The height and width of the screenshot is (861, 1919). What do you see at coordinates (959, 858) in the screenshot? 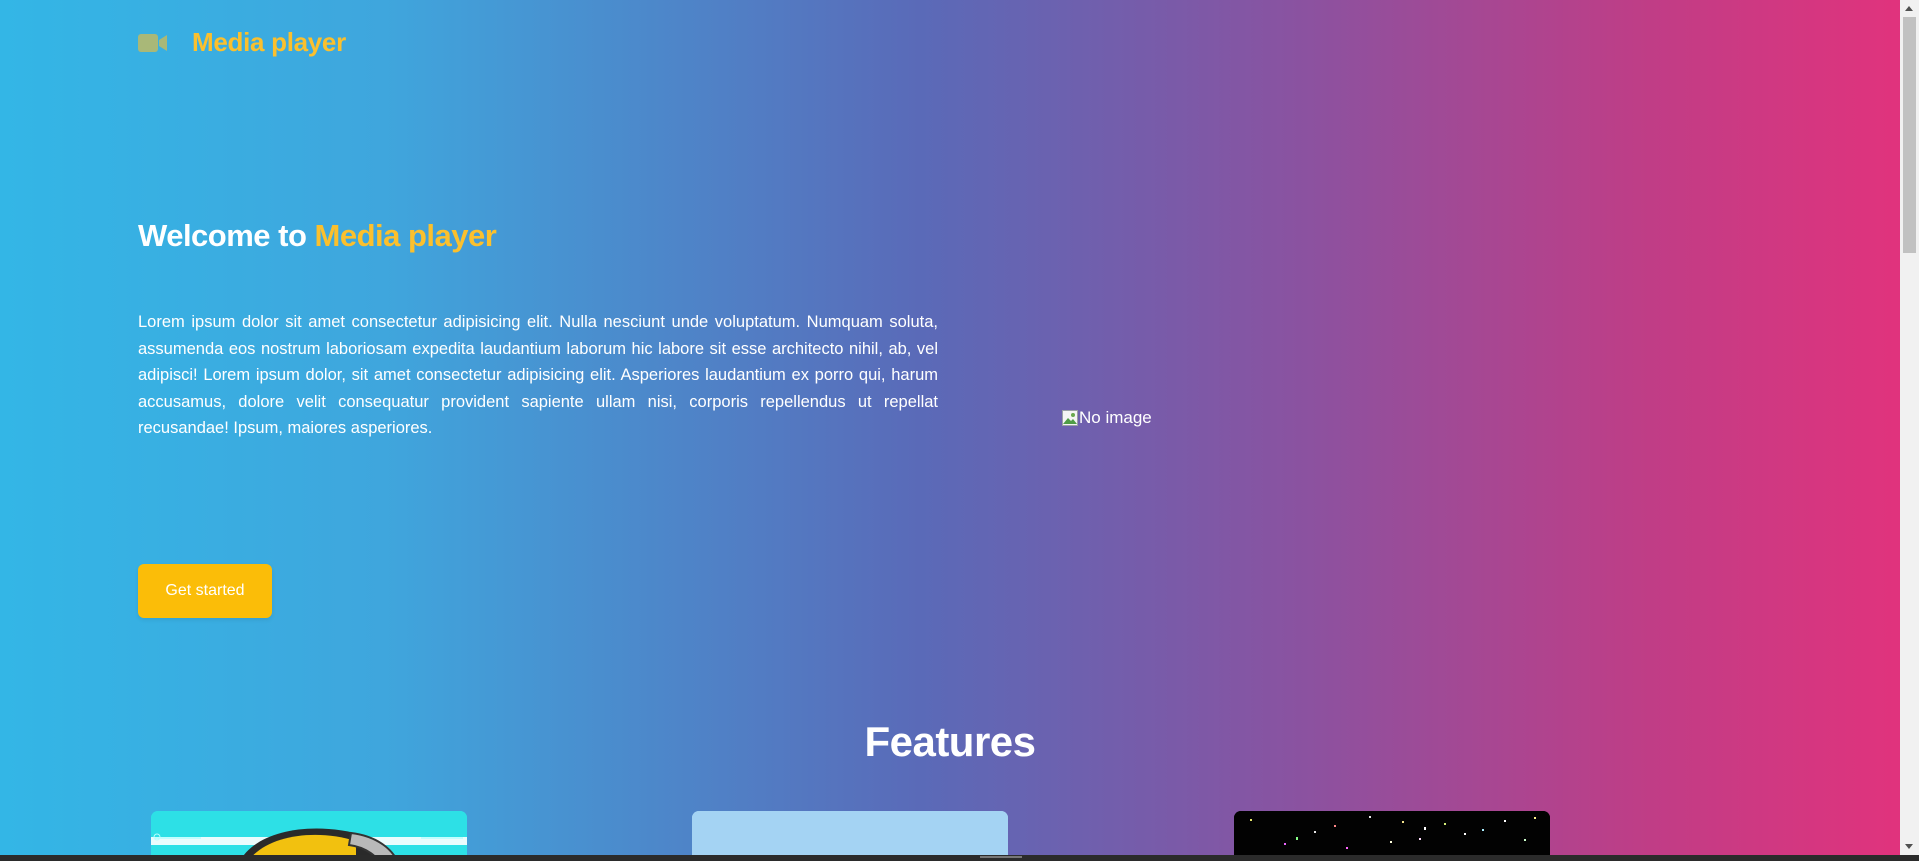
I see `horizontal-scrollbar` at bounding box center [959, 858].